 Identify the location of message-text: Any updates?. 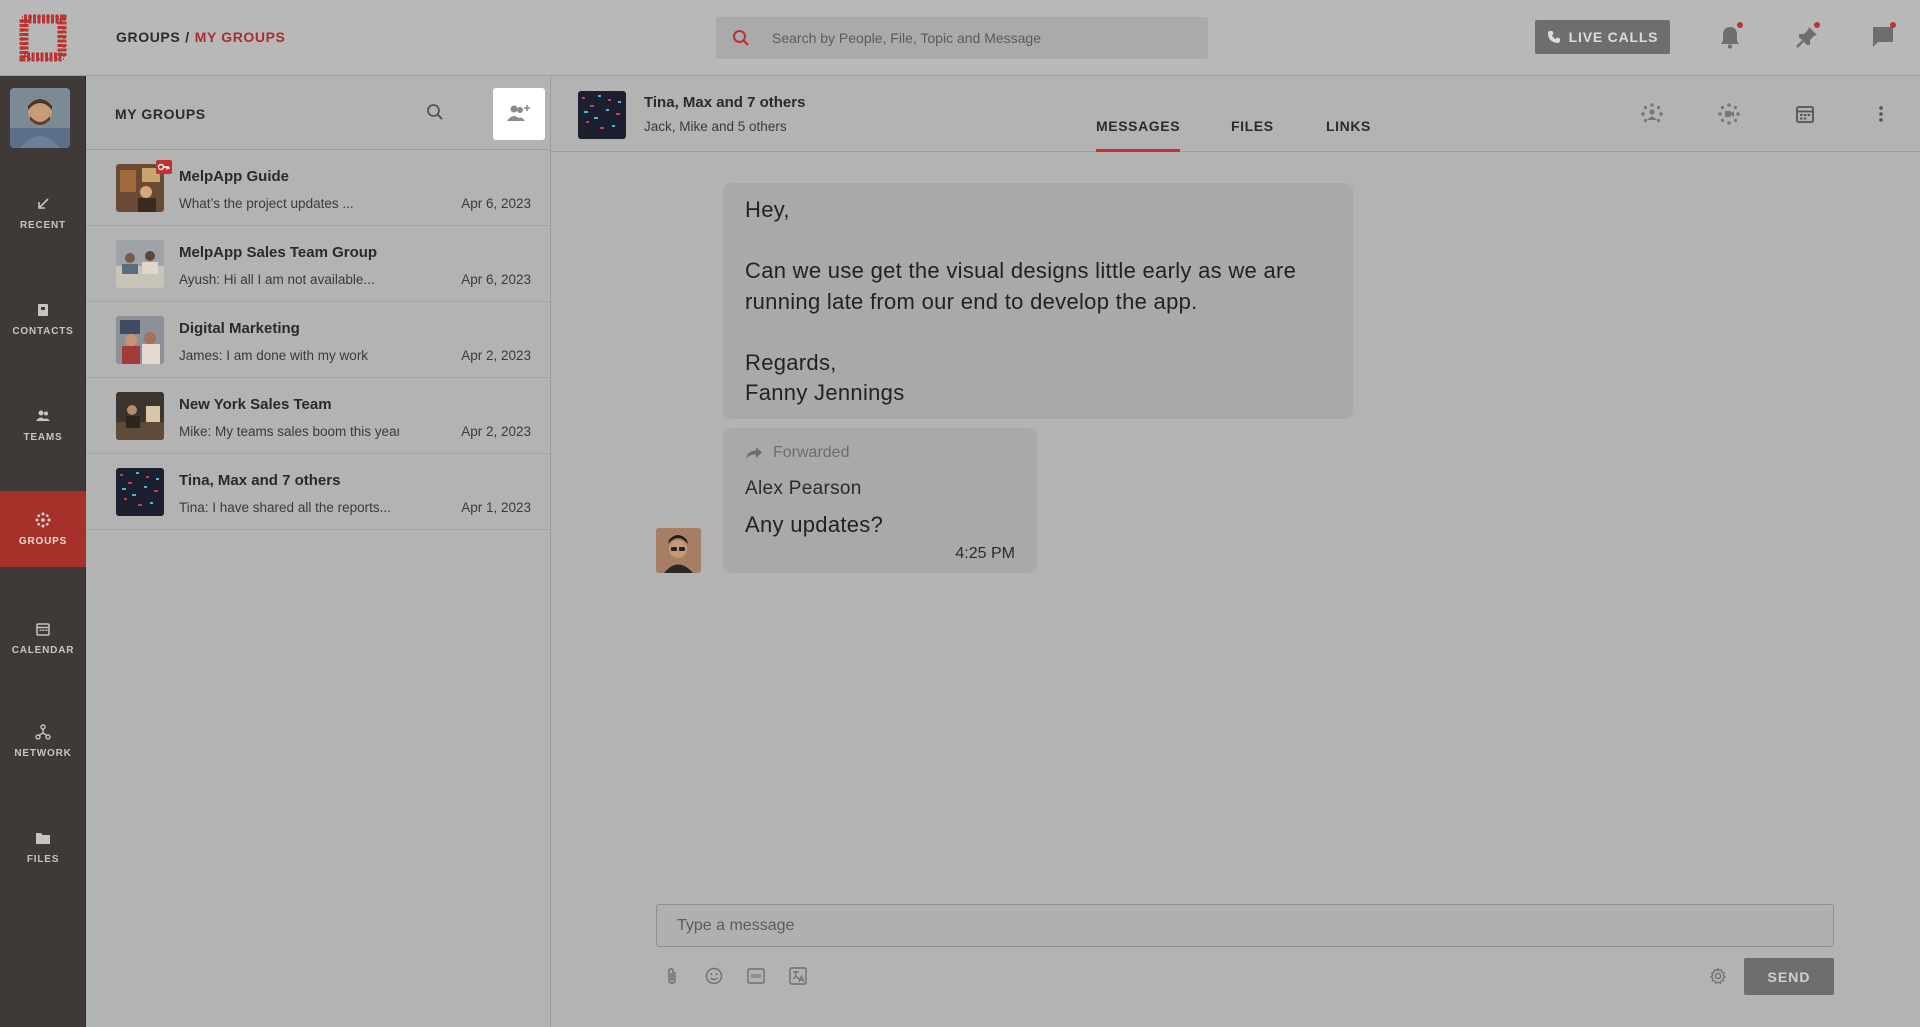
(814, 524).